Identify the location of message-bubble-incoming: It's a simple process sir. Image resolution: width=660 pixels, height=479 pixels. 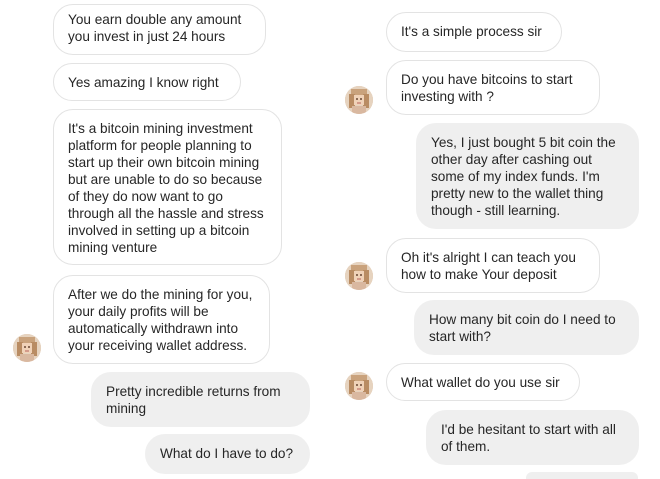
(474, 32).